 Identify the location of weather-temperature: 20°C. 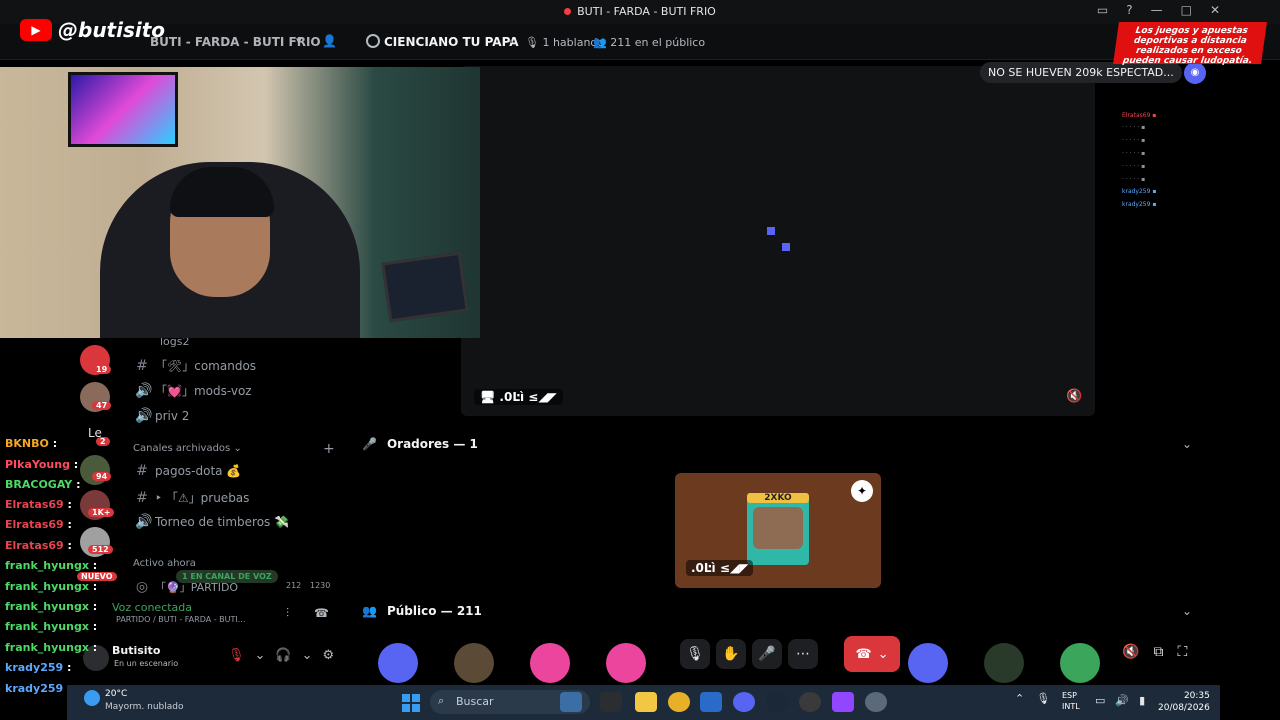
(116, 694).